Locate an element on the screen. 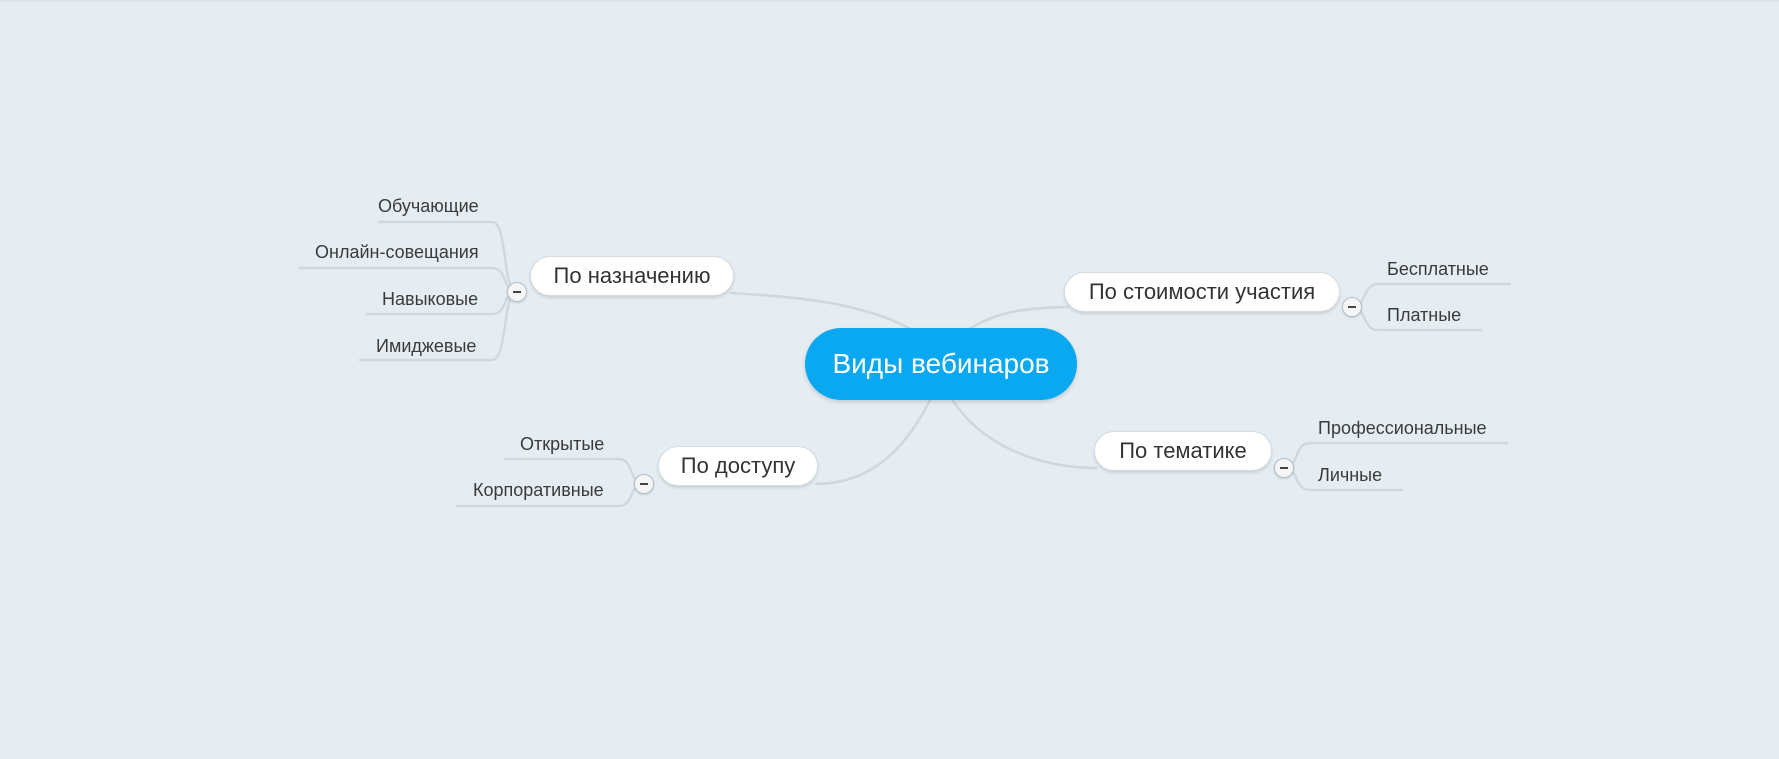 The height and width of the screenshot is (759, 1779). branch-topic: По тематике is located at coordinates (1183, 451).